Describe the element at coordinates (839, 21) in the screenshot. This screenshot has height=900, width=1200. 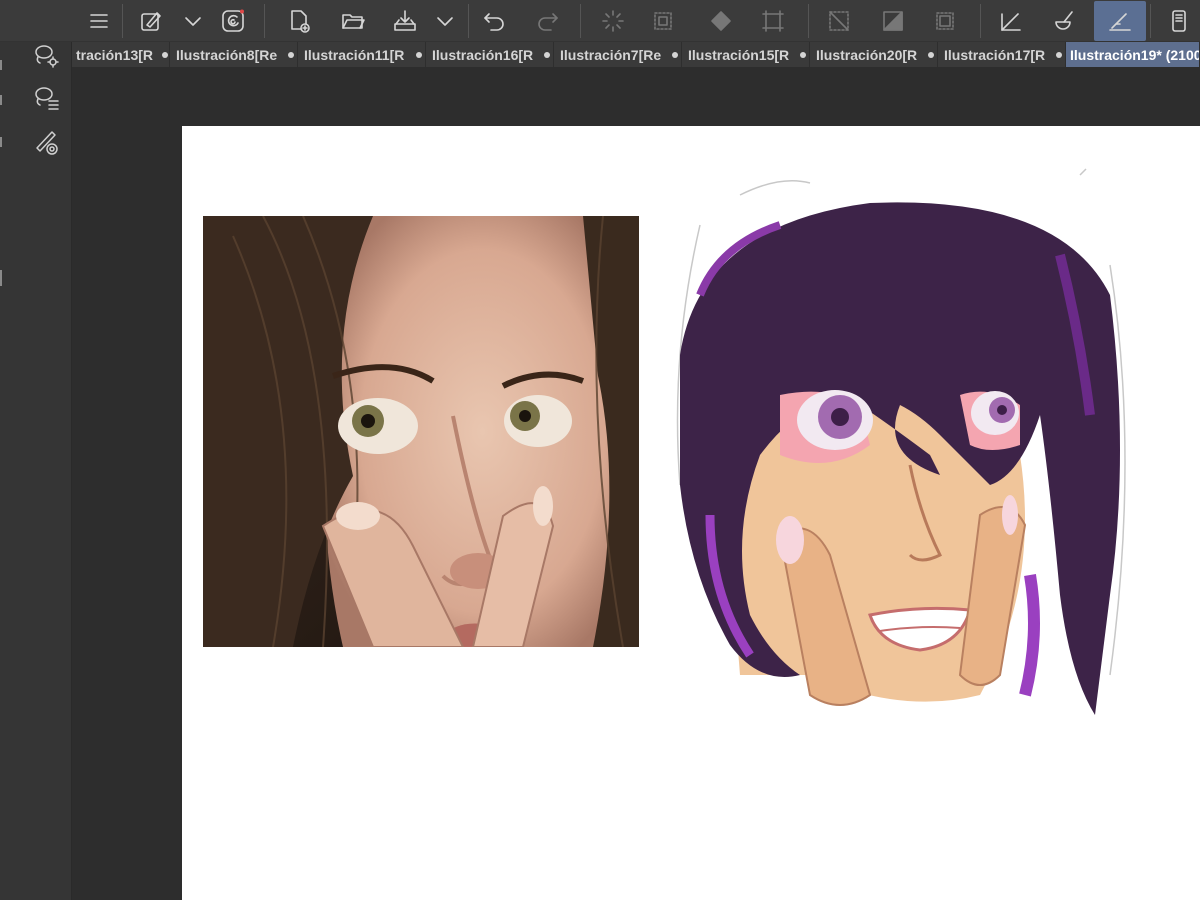
I see `deselect-icon` at that location.